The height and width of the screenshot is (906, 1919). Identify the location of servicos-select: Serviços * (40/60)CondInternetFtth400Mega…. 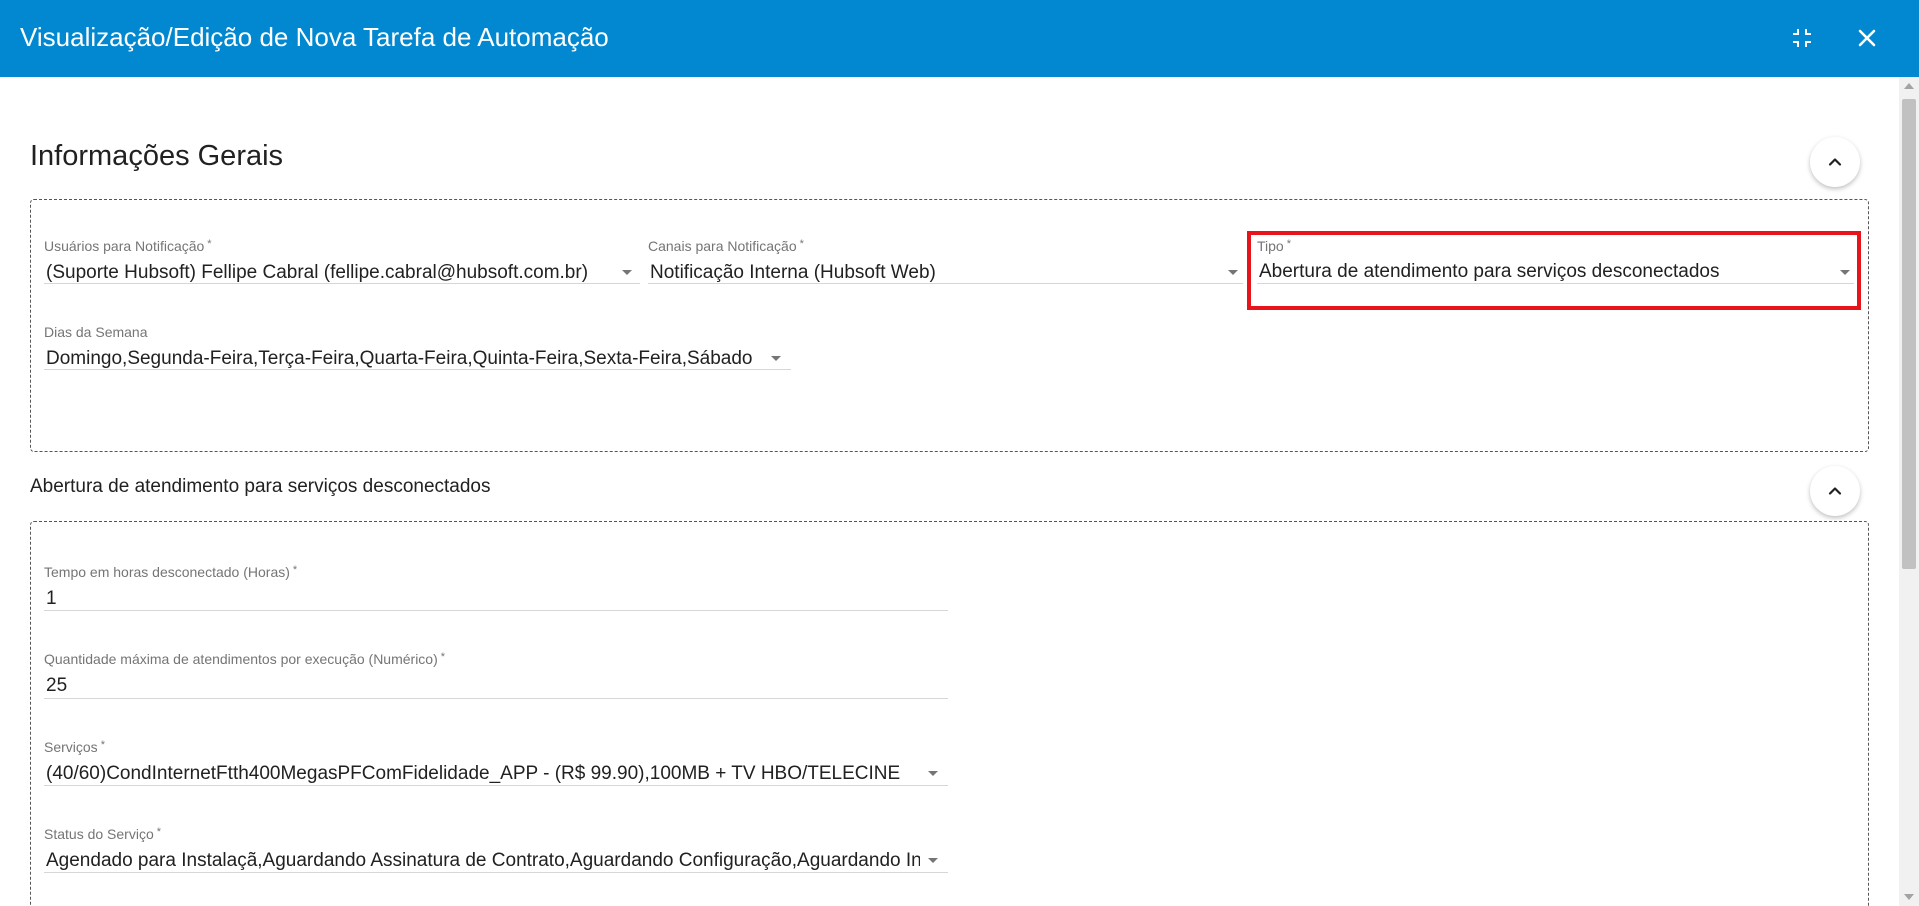
(496, 762).